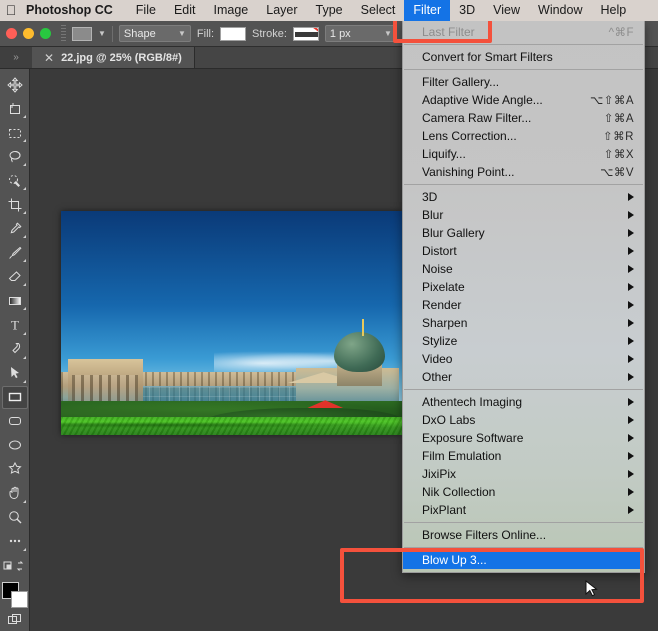 This screenshot has width=658, height=631. Describe the element at coordinates (15, 421) in the screenshot. I see `rounded-rectangle-tool` at that location.